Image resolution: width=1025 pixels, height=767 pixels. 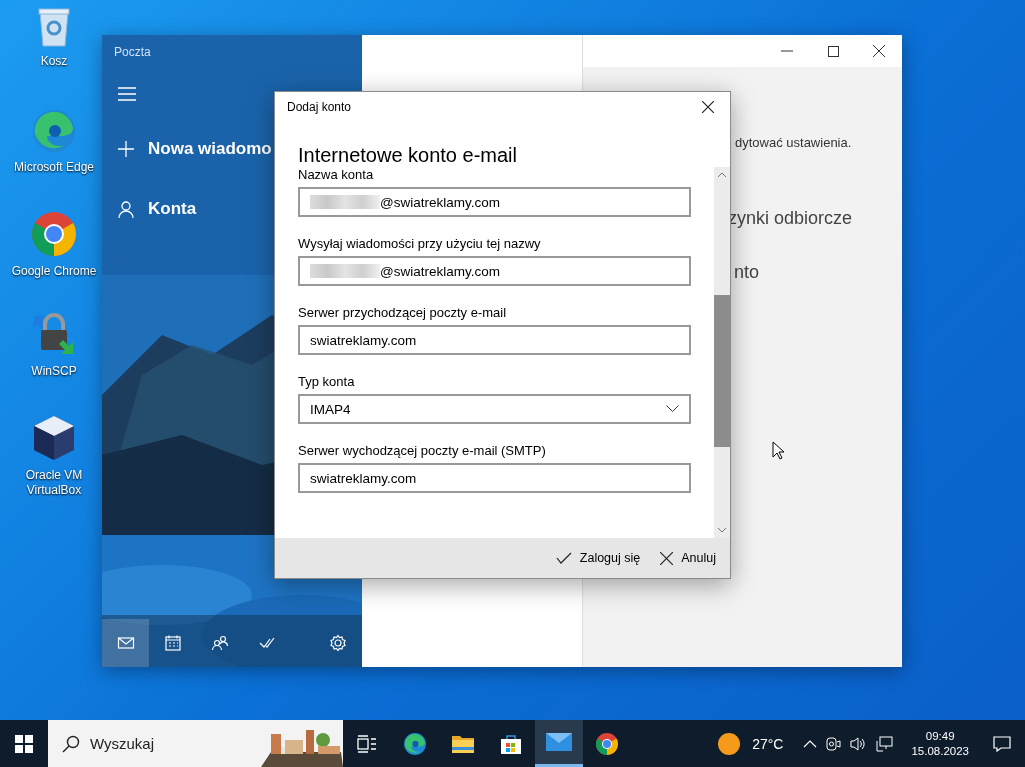 What do you see at coordinates (511, 743) in the screenshot?
I see `store-bag-icon` at bounding box center [511, 743].